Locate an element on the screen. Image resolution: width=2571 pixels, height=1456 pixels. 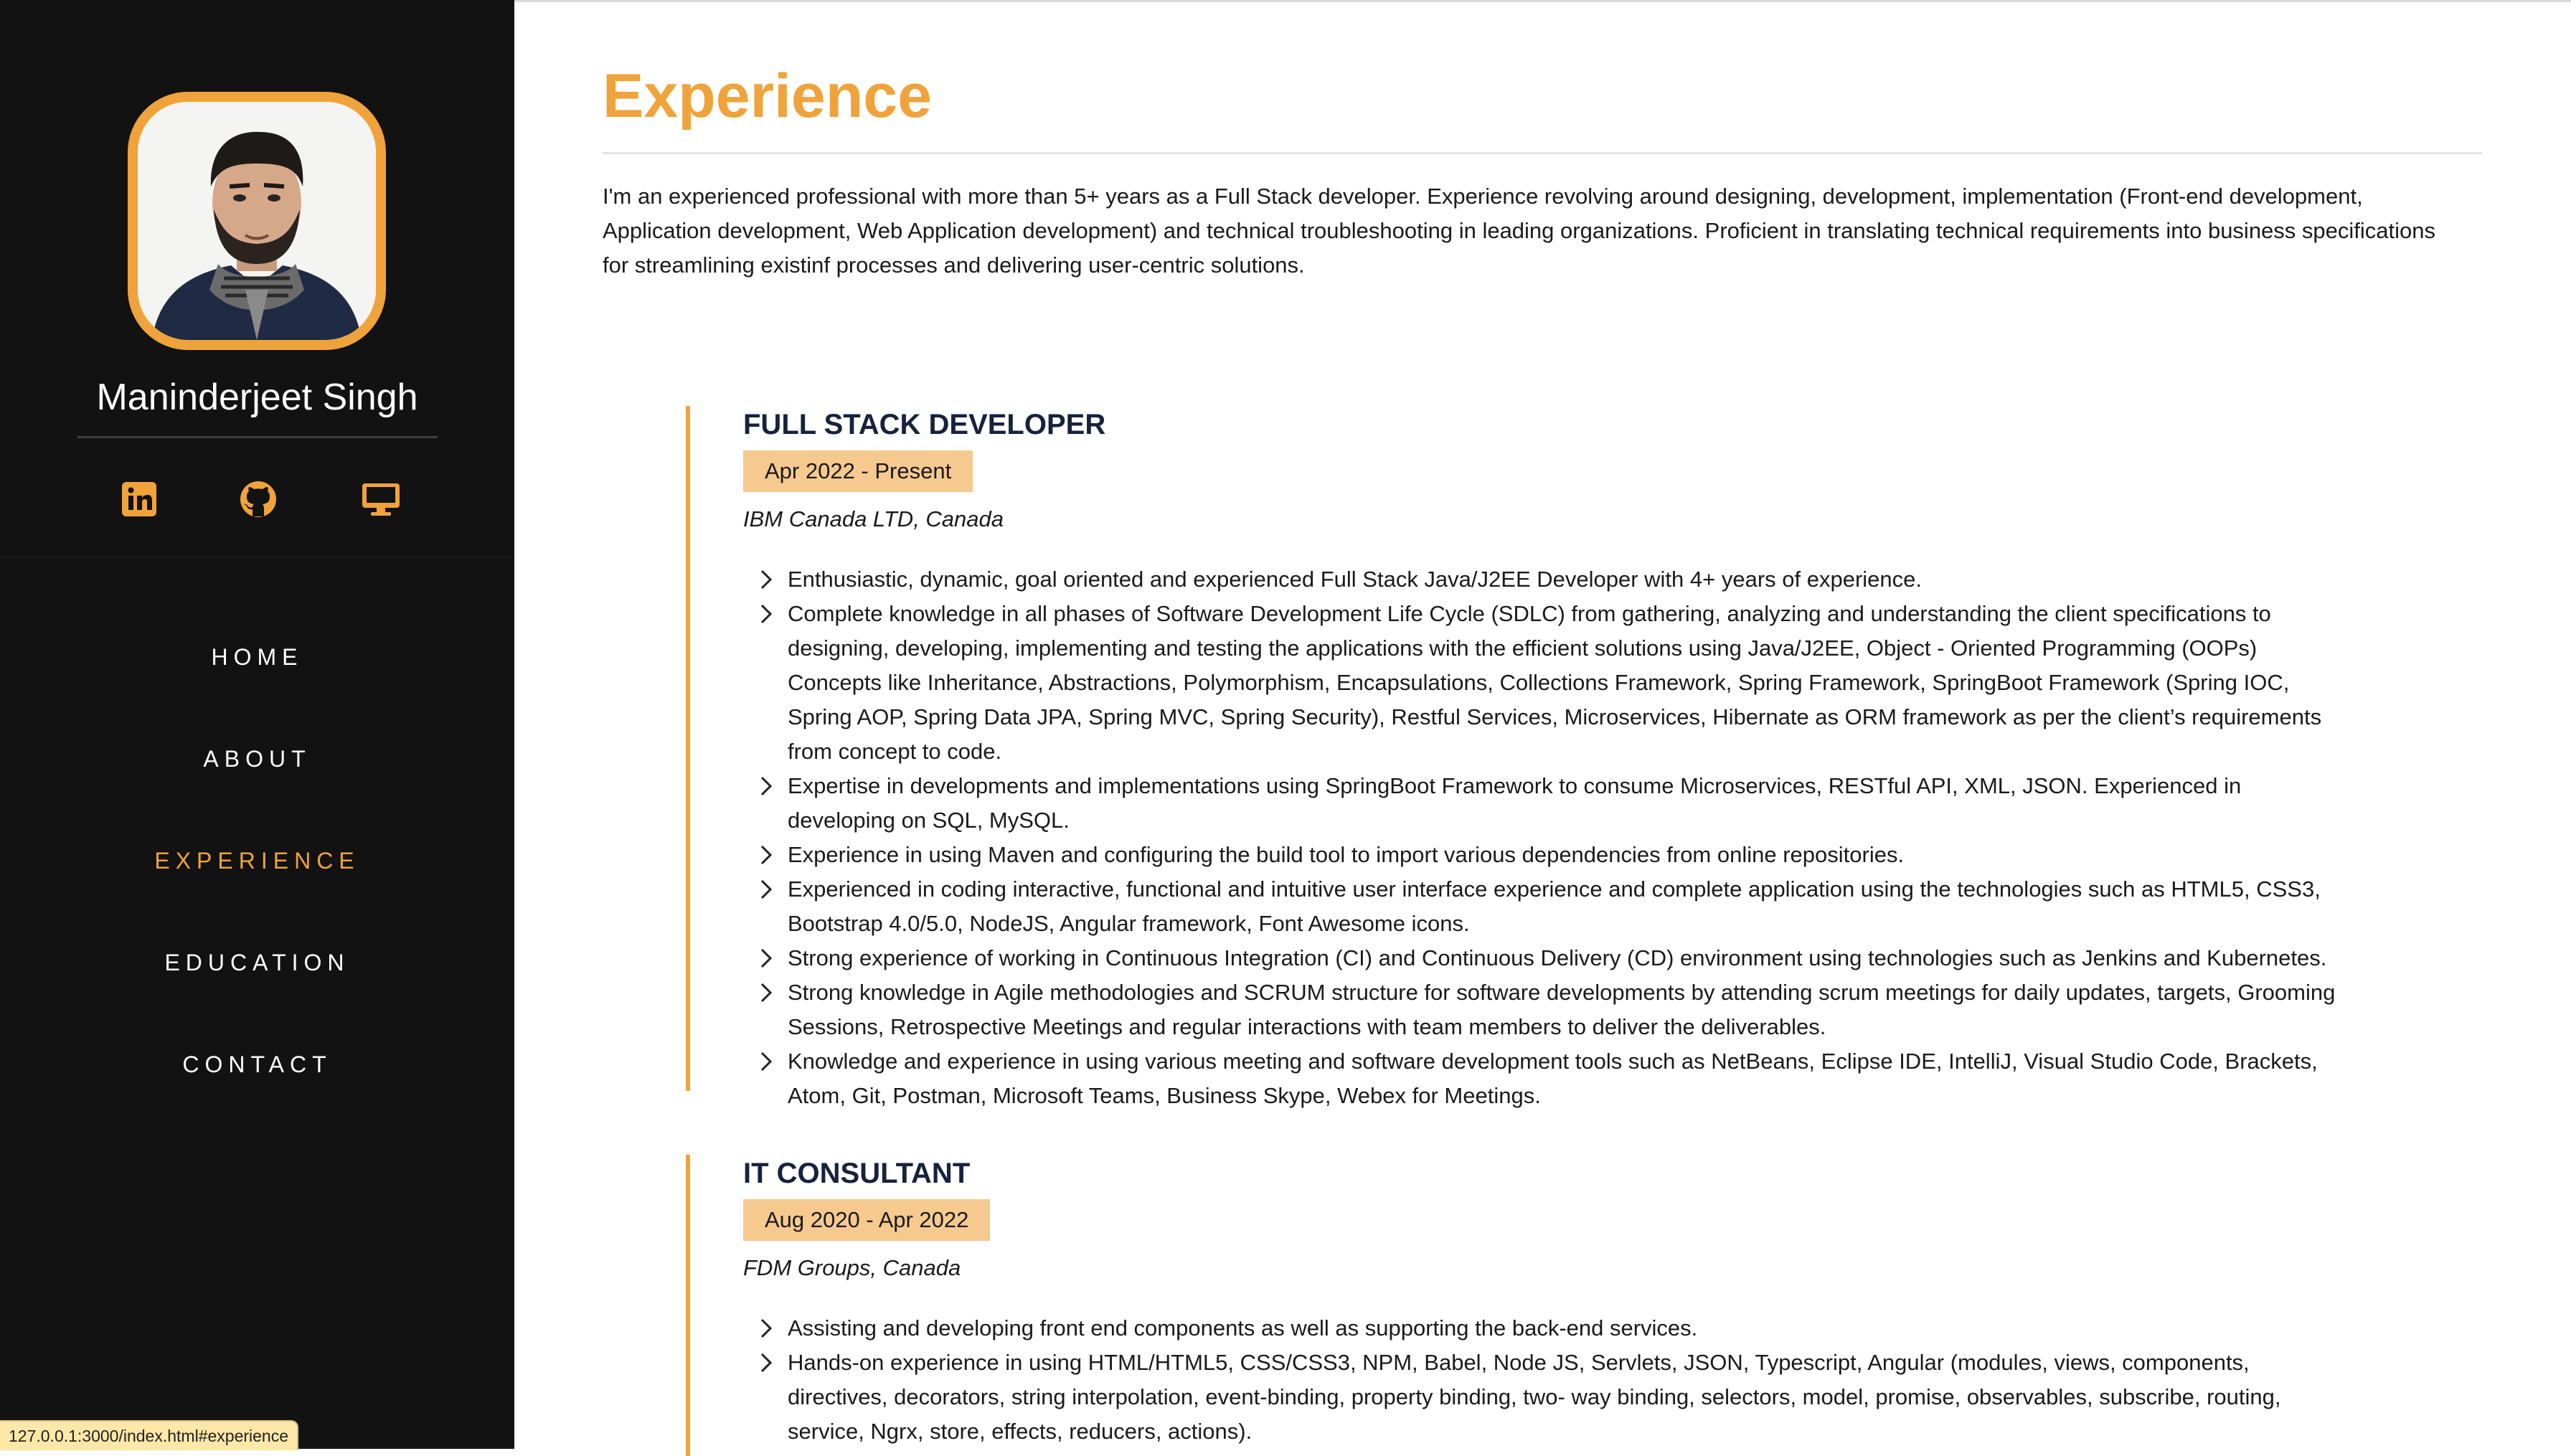
job-company: FDM Groups, Canada is located at coordinates (852, 1267).